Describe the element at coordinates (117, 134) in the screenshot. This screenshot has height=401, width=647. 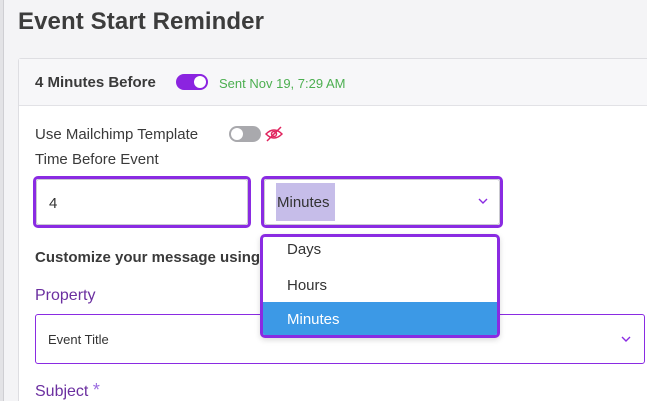
I see `mailchimp-label: Use Mailchimp Template` at that location.